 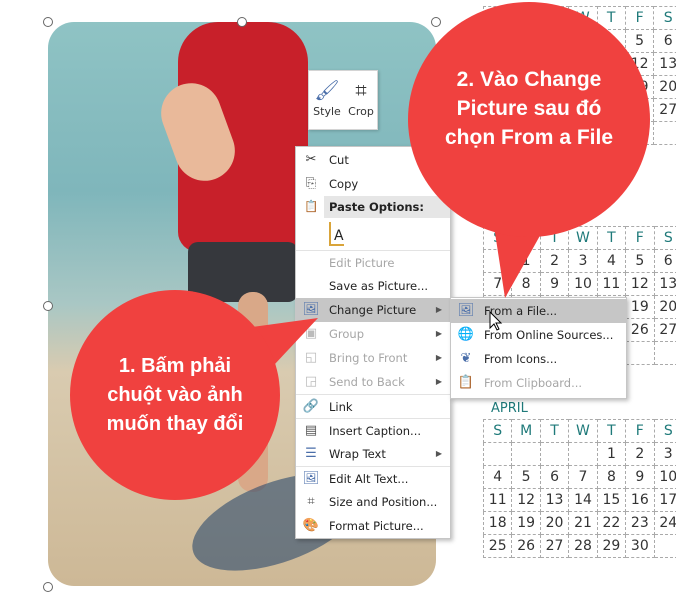 What do you see at coordinates (496, 320) in the screenshot?
I see `mouse-cursor-icon` at bounding box center [496, 320].